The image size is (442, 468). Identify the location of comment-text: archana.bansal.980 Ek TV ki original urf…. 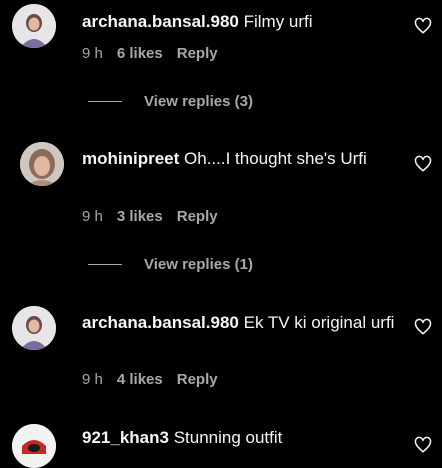
(240, 322).